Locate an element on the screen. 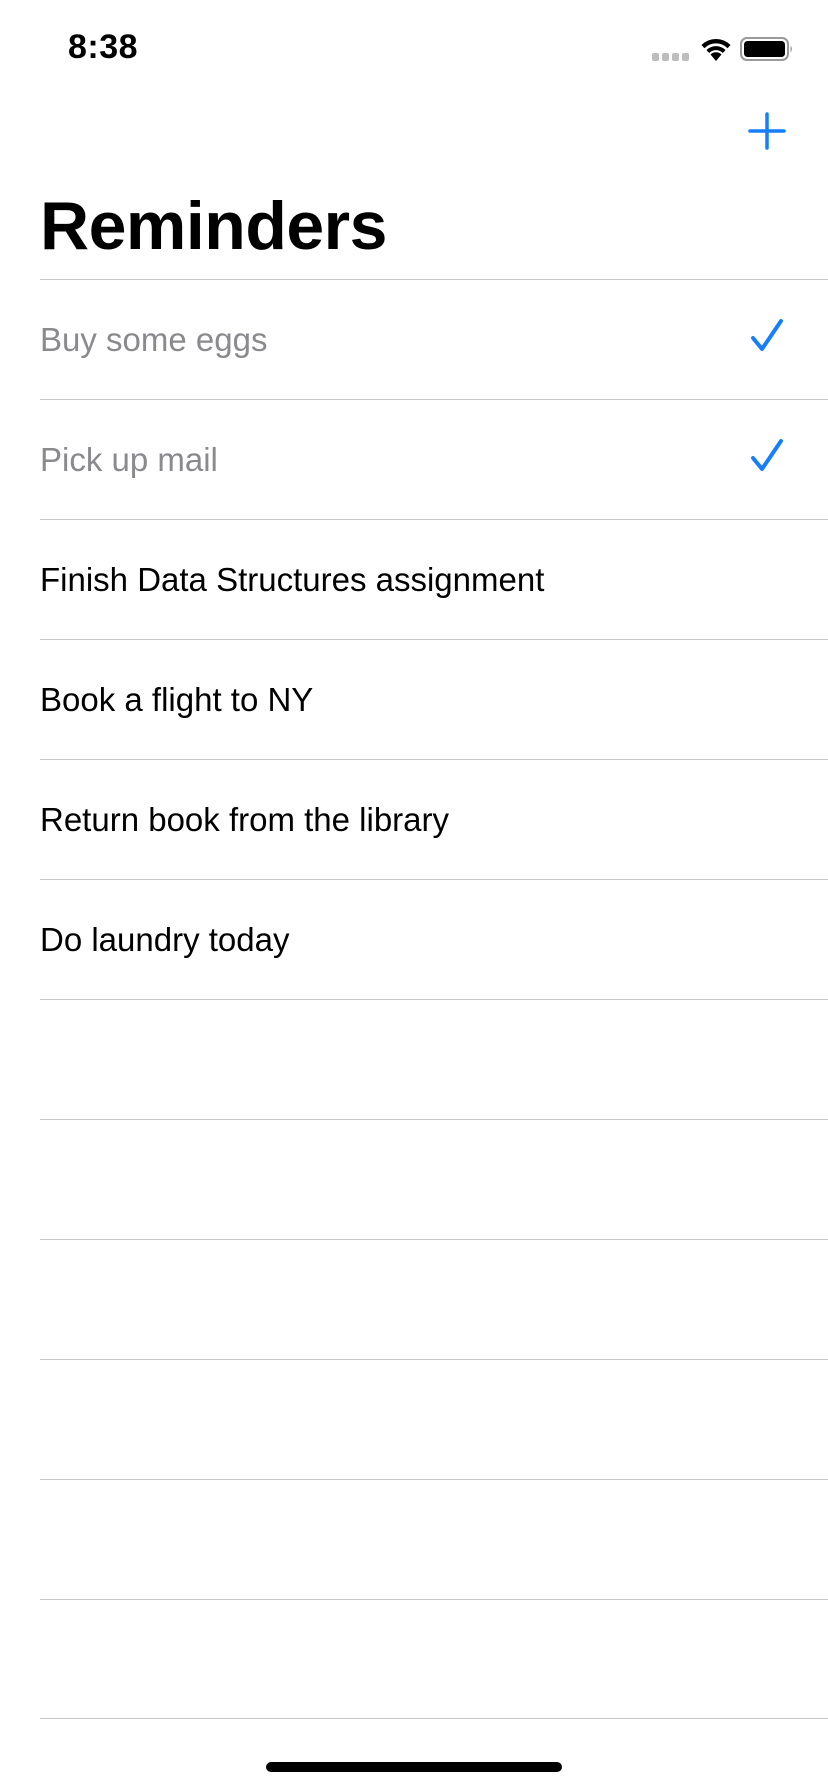  battery-icon is located at coordinates (766, 49).